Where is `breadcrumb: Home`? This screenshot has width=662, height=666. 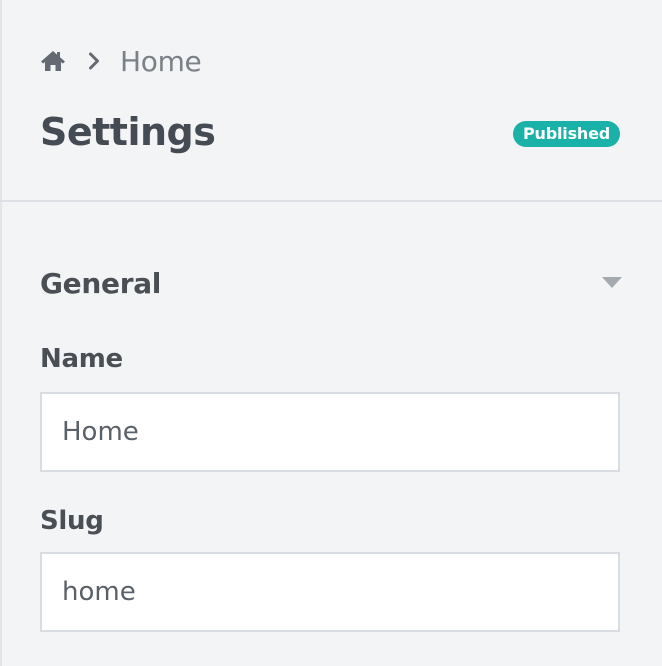 breadcrumb: Home is located at coordinates (121, 61).